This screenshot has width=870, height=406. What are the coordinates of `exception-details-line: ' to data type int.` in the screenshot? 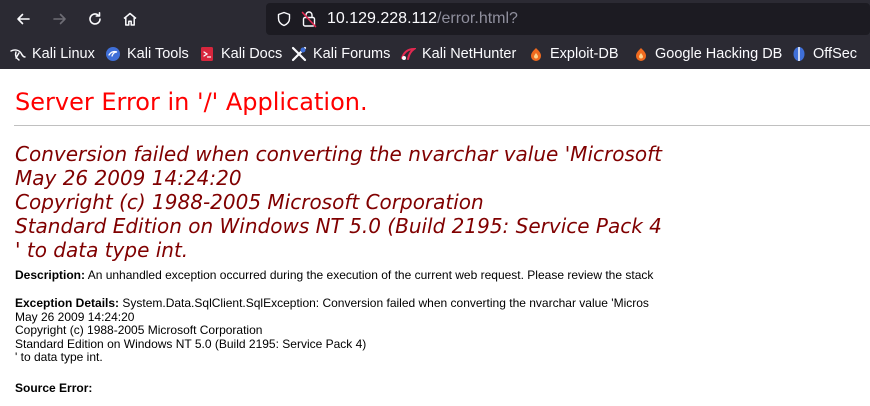 It's located at (59, 357).